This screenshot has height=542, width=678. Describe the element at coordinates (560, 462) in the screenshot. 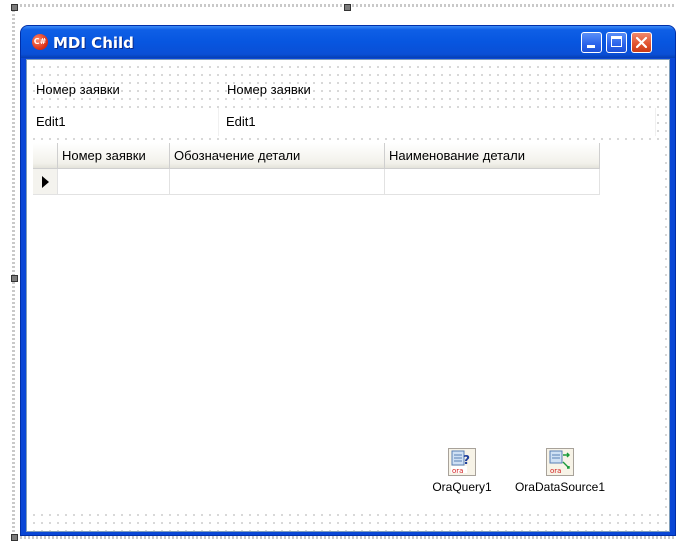

I see `ora-datasource-icon: ora` at that location.